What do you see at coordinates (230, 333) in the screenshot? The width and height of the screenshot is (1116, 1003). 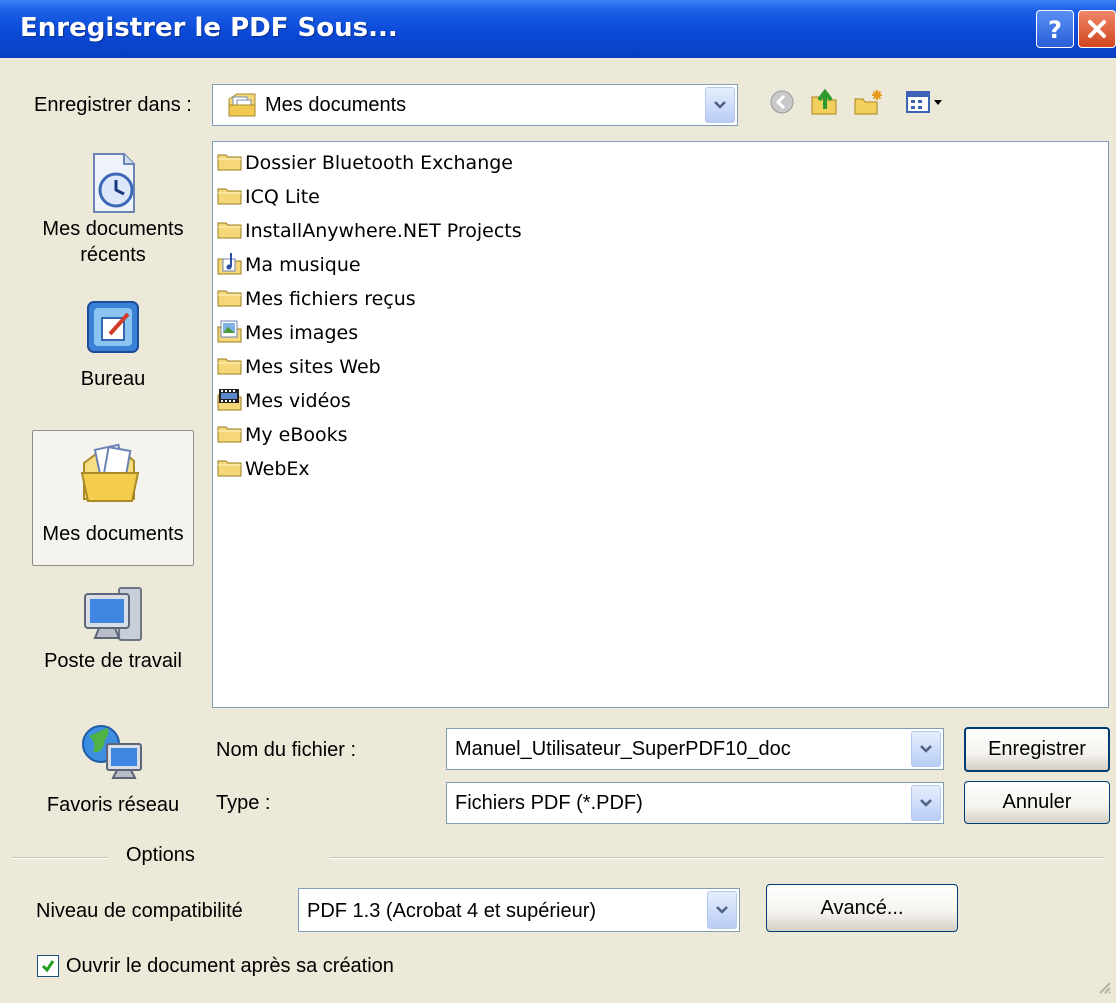 I see `pictures-folder-icon` at bounding box center [230, 333].